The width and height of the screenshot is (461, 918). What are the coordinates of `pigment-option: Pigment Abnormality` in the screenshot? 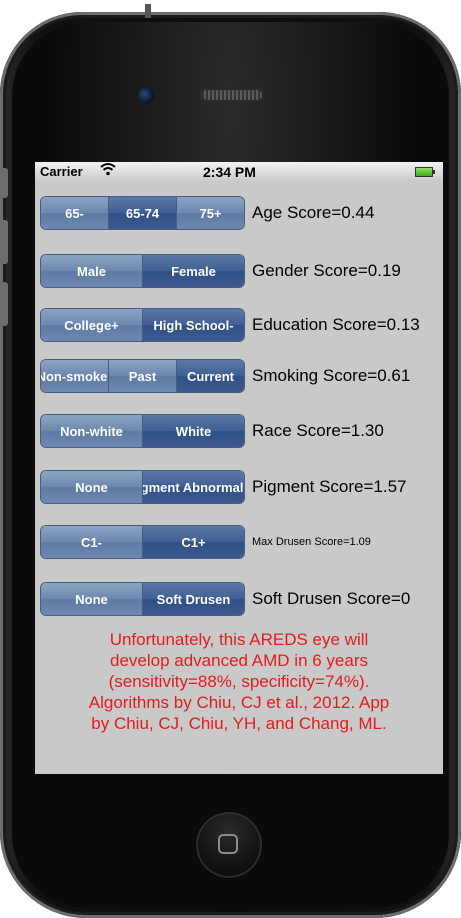 It's located at (193, 487).